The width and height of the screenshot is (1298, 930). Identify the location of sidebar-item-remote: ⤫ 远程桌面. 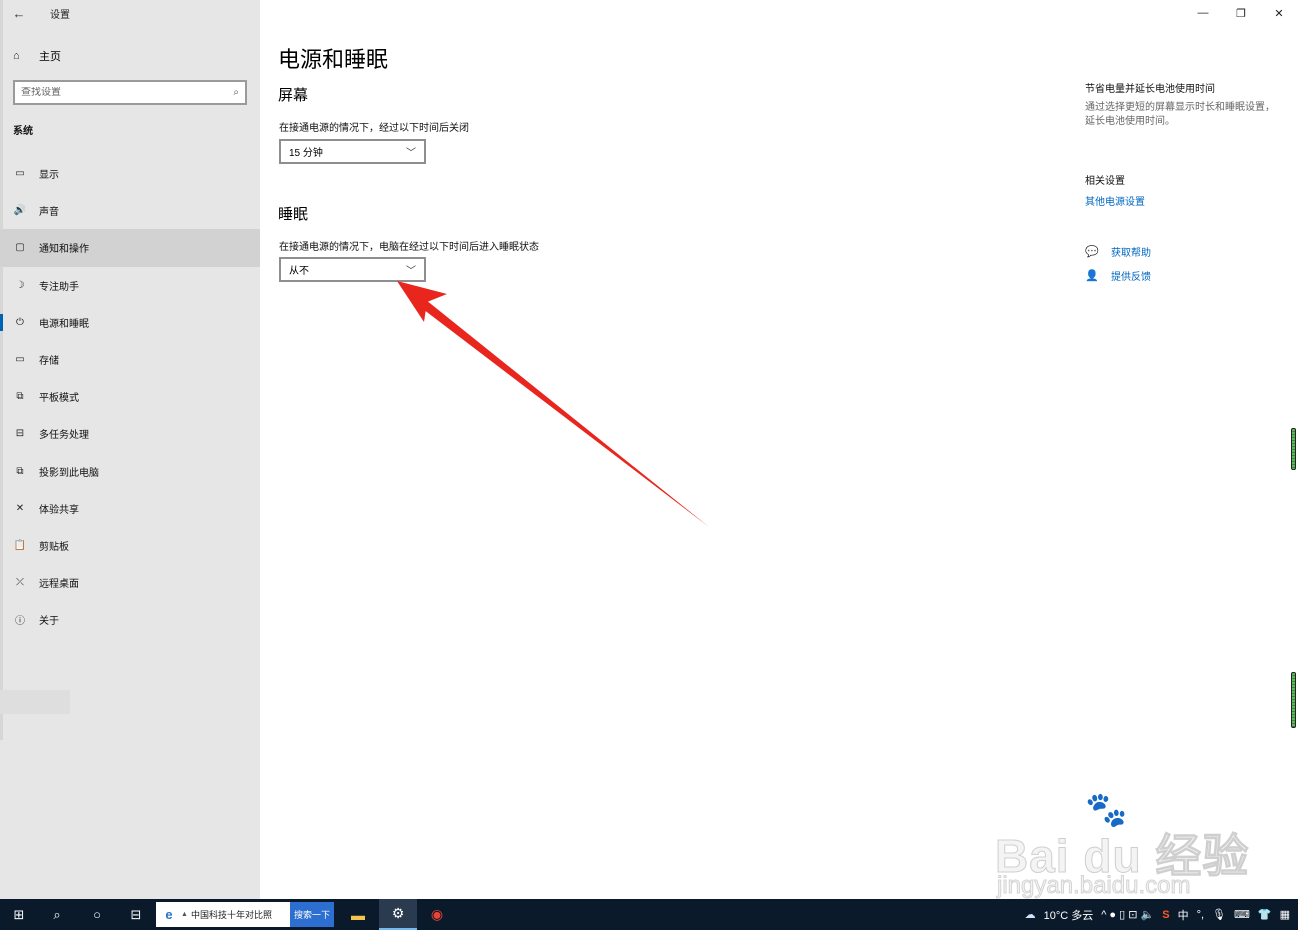
(130, 582).